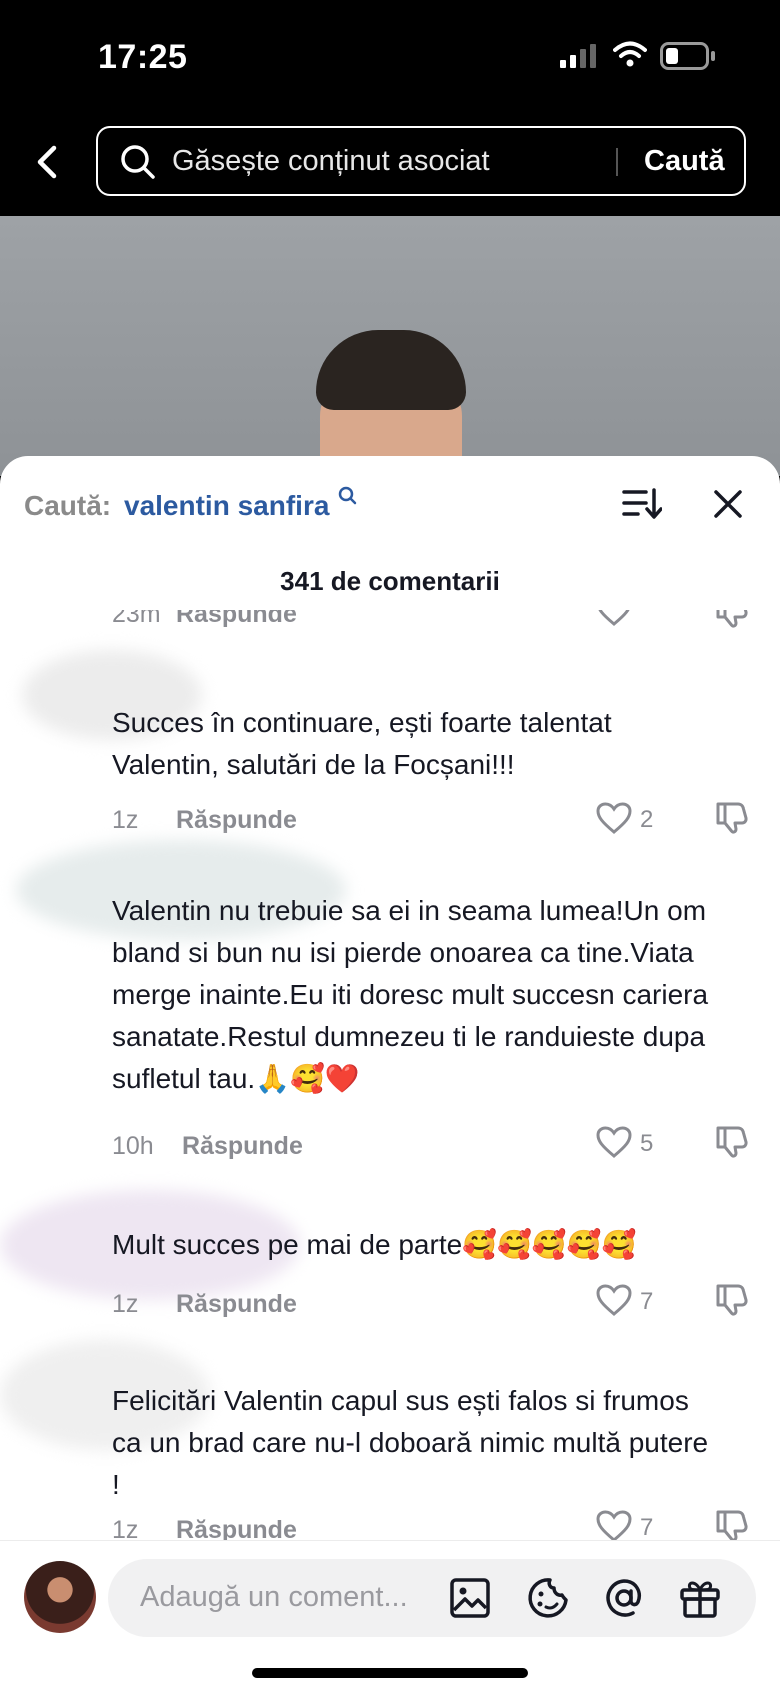  I want to click on image-icon, so click(470, 1598).